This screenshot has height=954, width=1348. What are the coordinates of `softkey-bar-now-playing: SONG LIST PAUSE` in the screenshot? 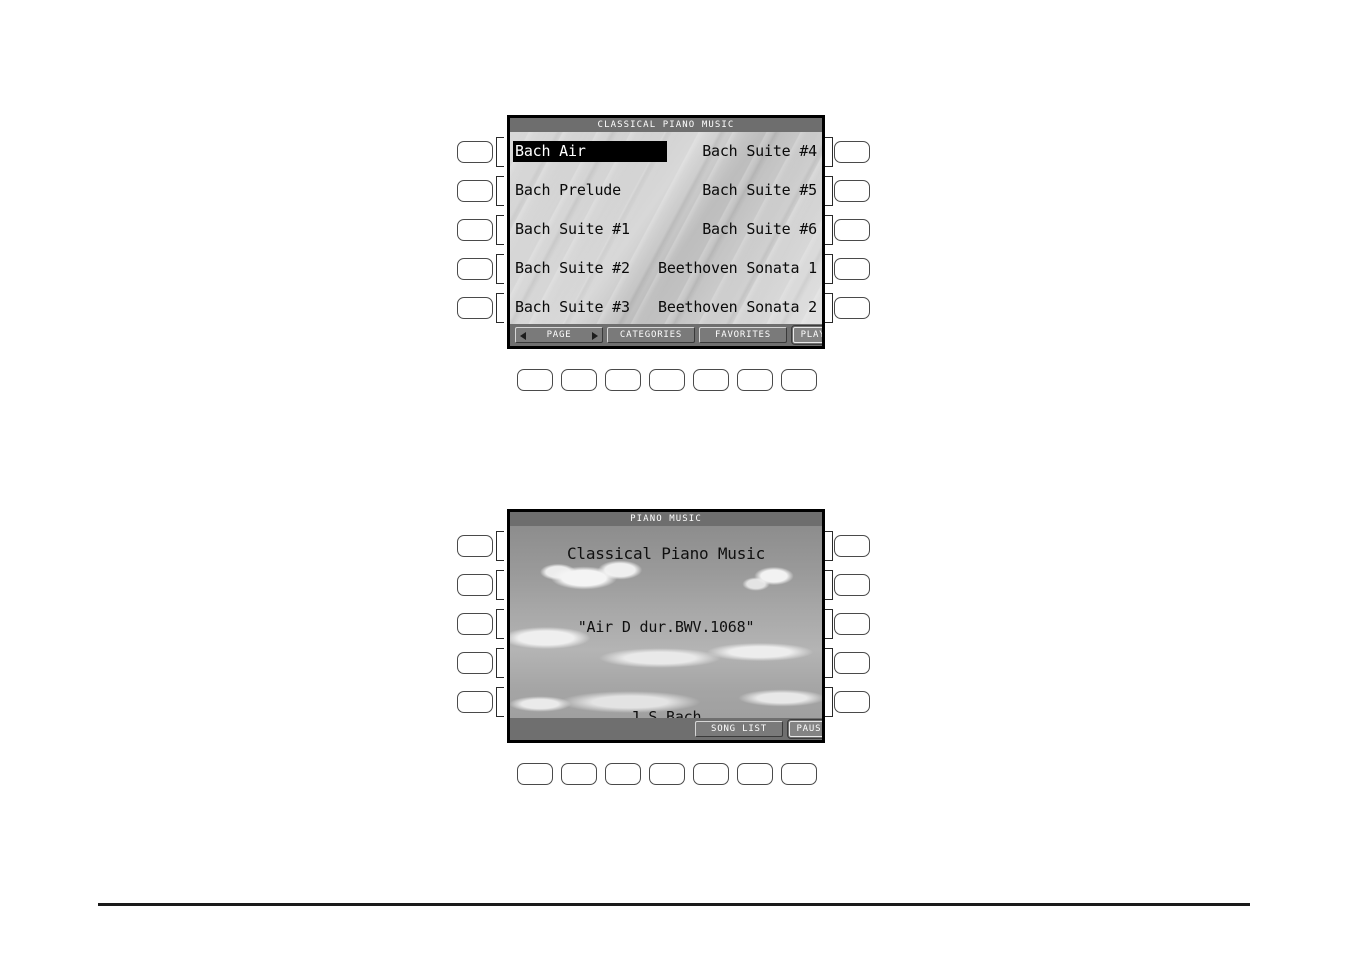 It's located at (666, 729).